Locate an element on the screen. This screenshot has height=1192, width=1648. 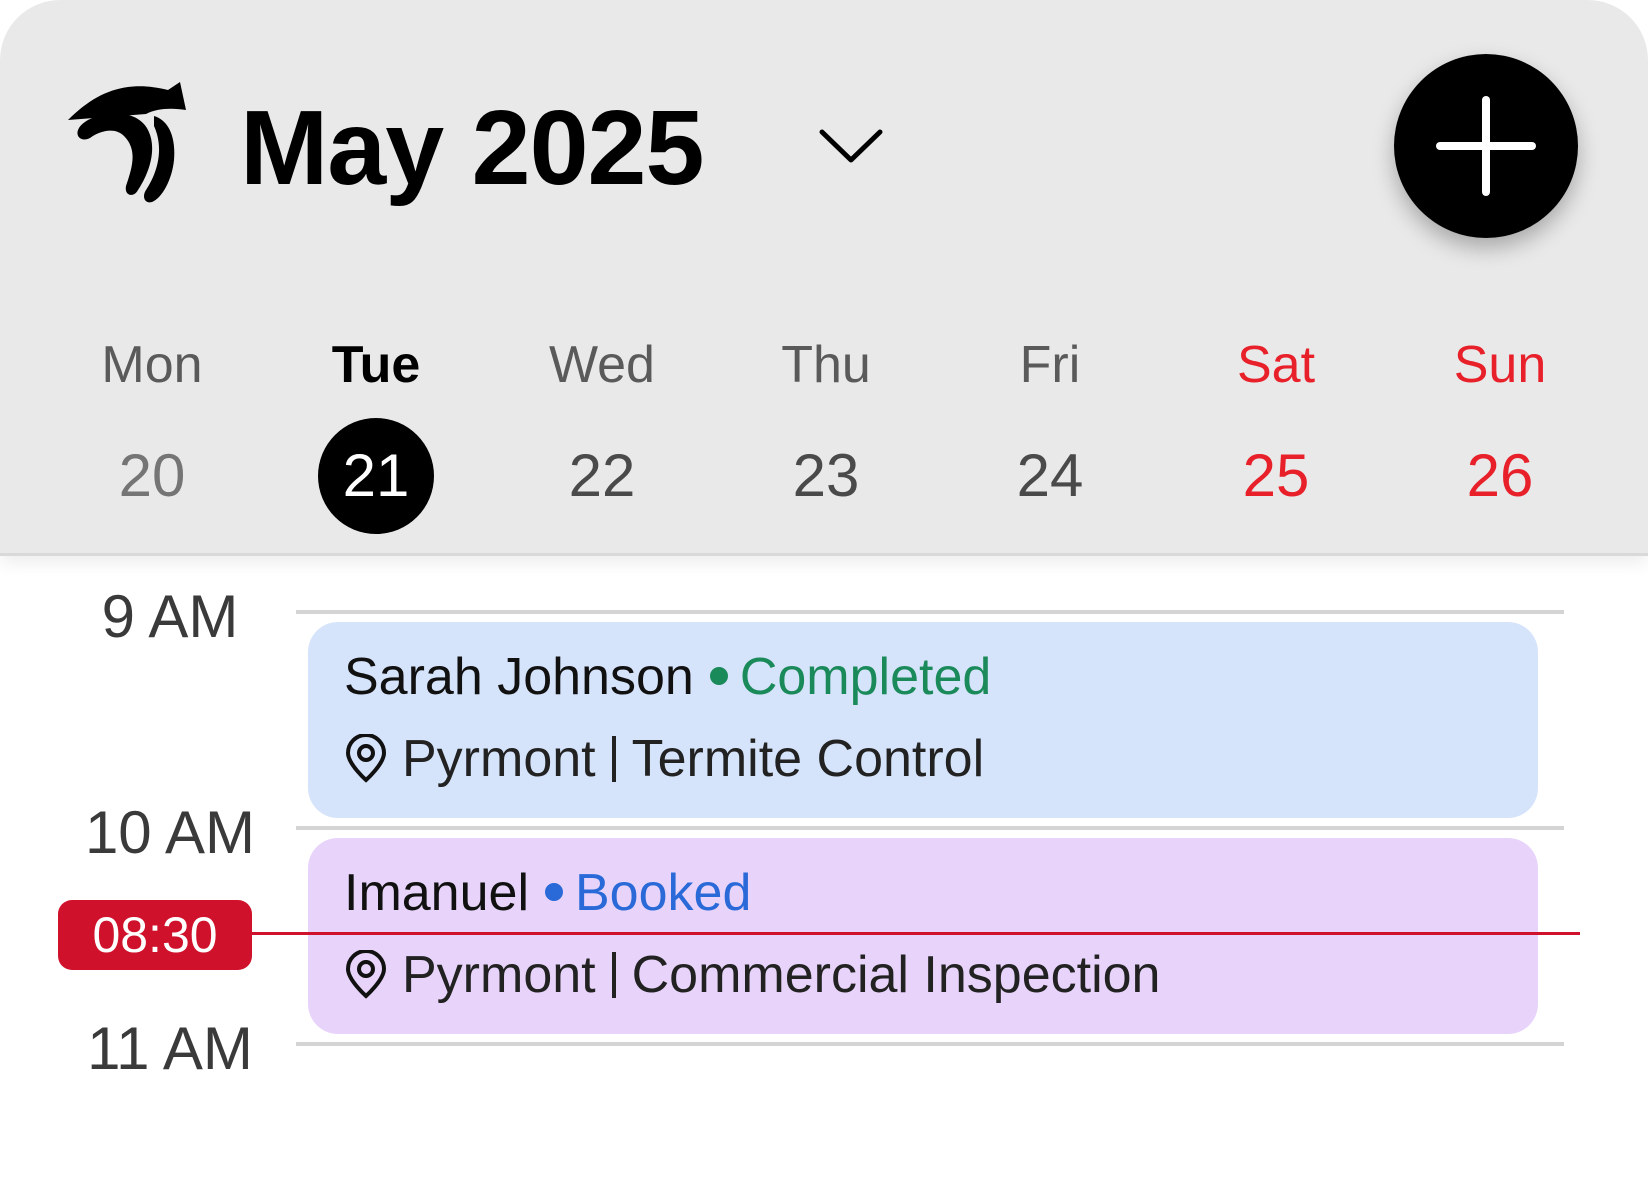
month-title: May 2025 is located at coordinates (472, 148).